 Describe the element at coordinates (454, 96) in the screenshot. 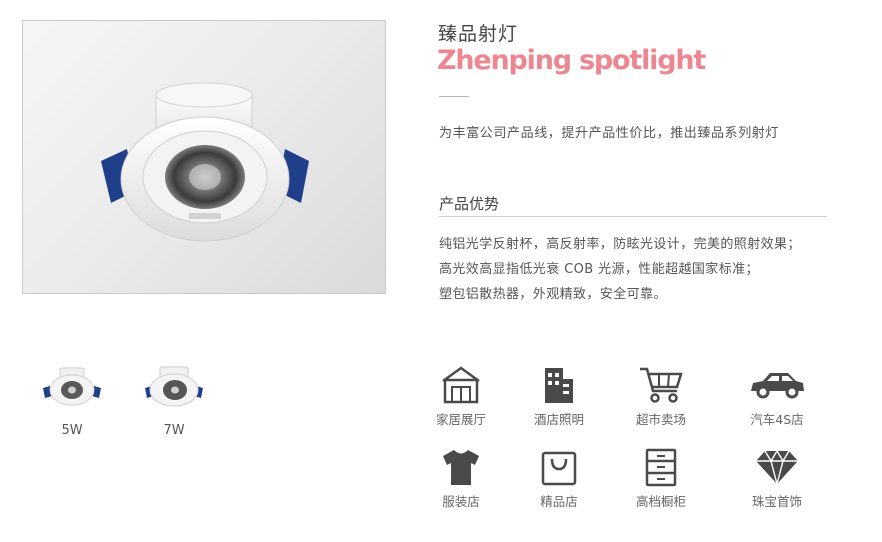

I see `title-divider` at that location.